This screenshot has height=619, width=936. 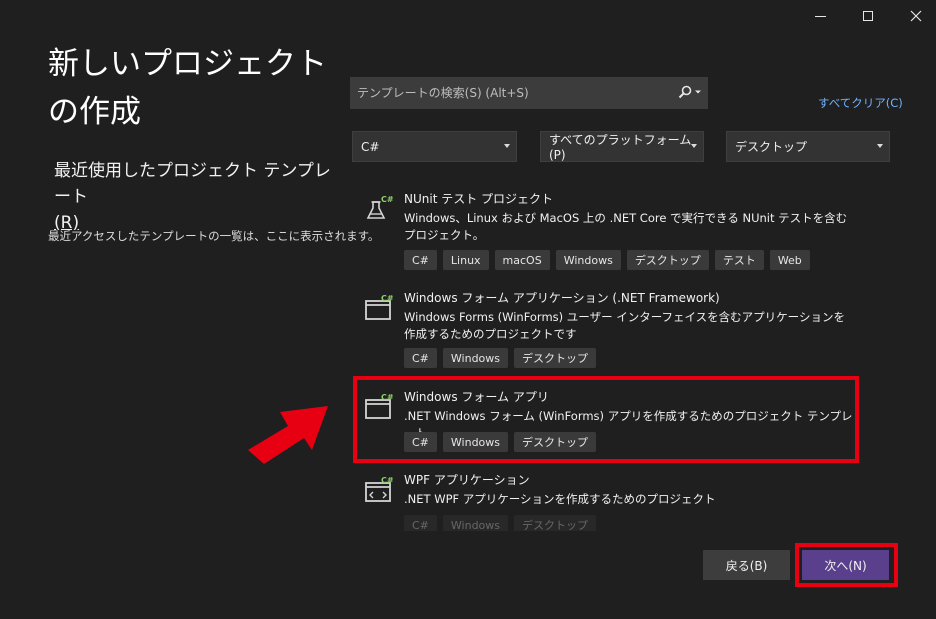 I want to click on recent-templates-heading: 最近使用したプロジェクト テンプレート (R), so click(x=194, y=197).